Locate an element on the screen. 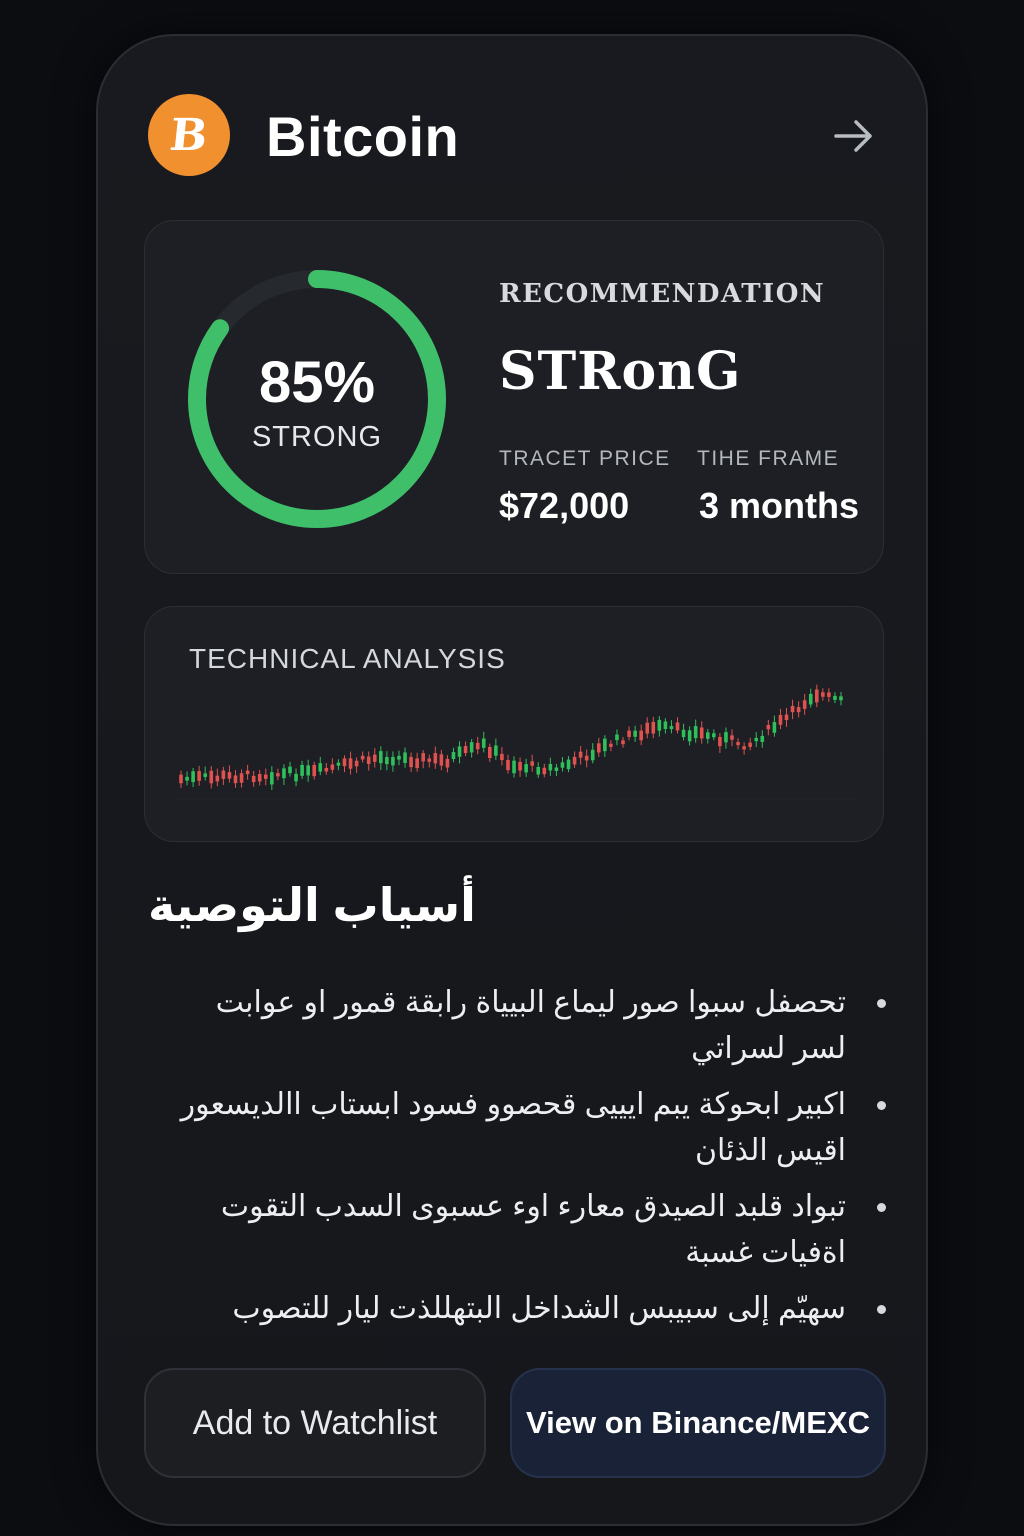  coin-name: Bitcoin is located at coordinates (363, 136).